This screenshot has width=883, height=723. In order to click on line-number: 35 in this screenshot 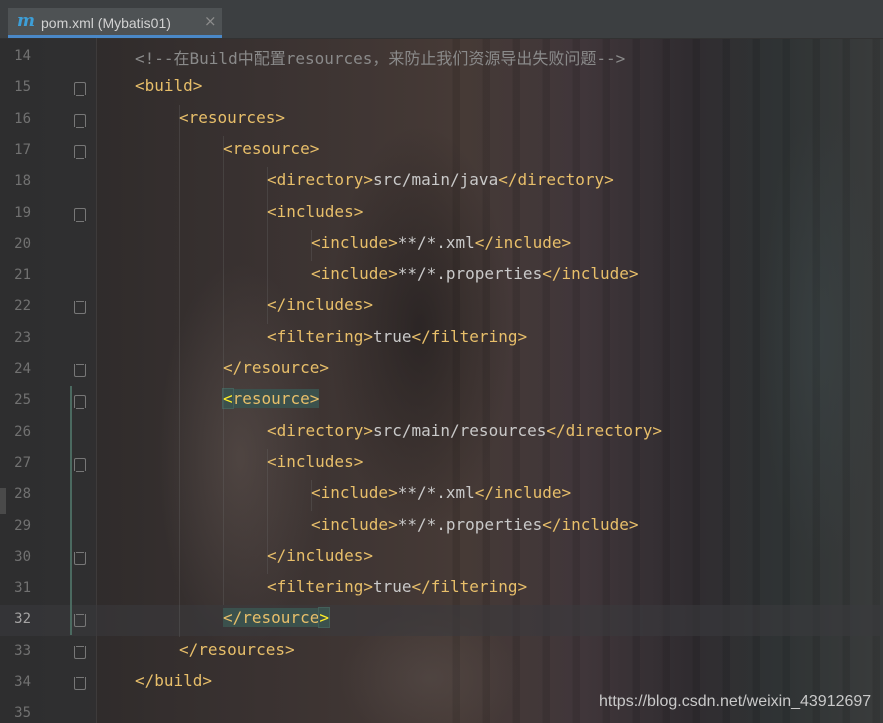, I will do `click(22, 713)`.